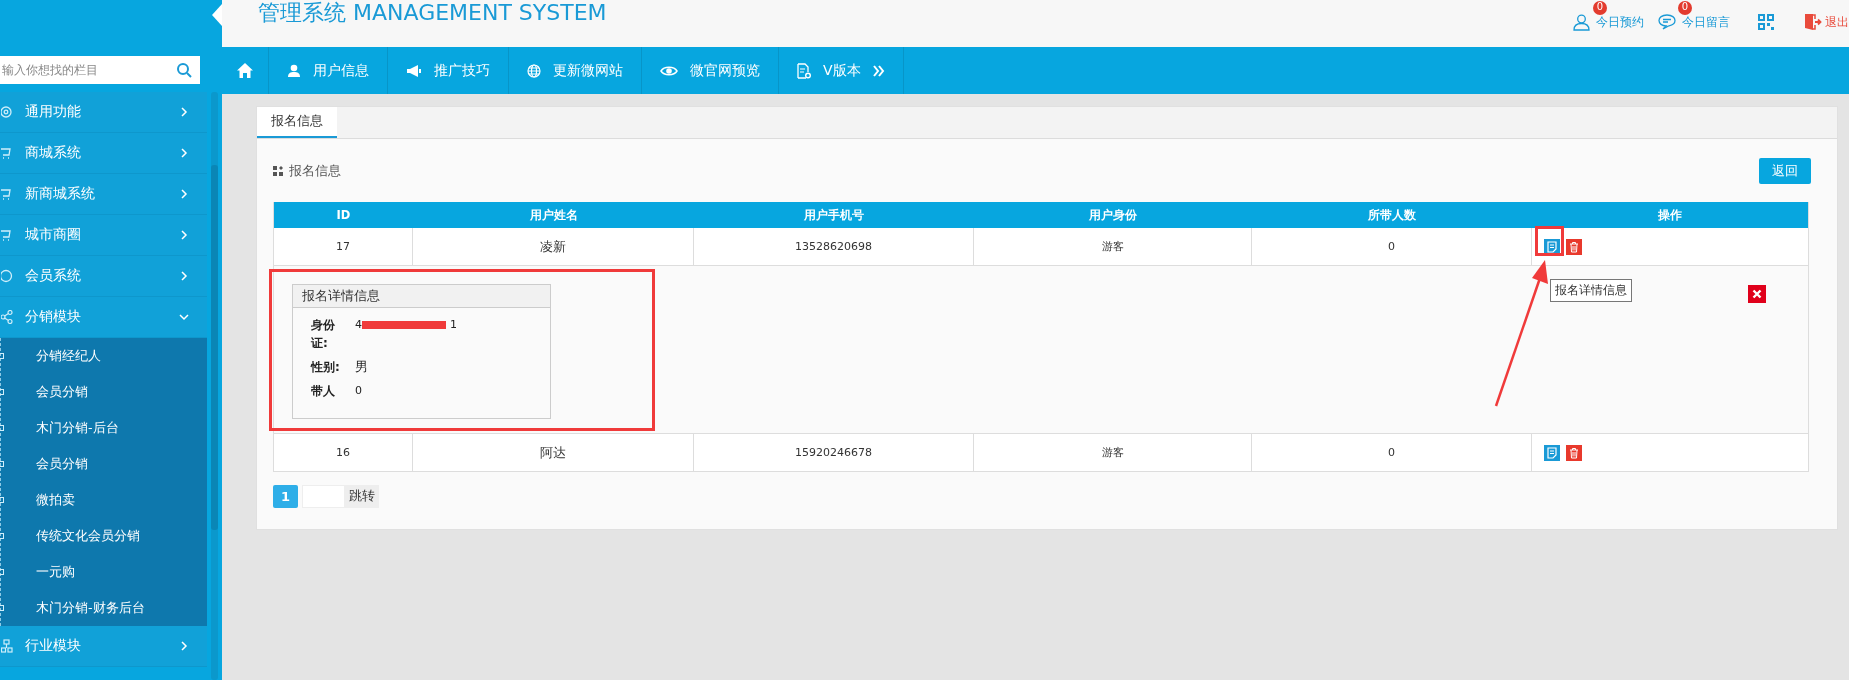  I want to click on grid-icon, so click(278, 170).